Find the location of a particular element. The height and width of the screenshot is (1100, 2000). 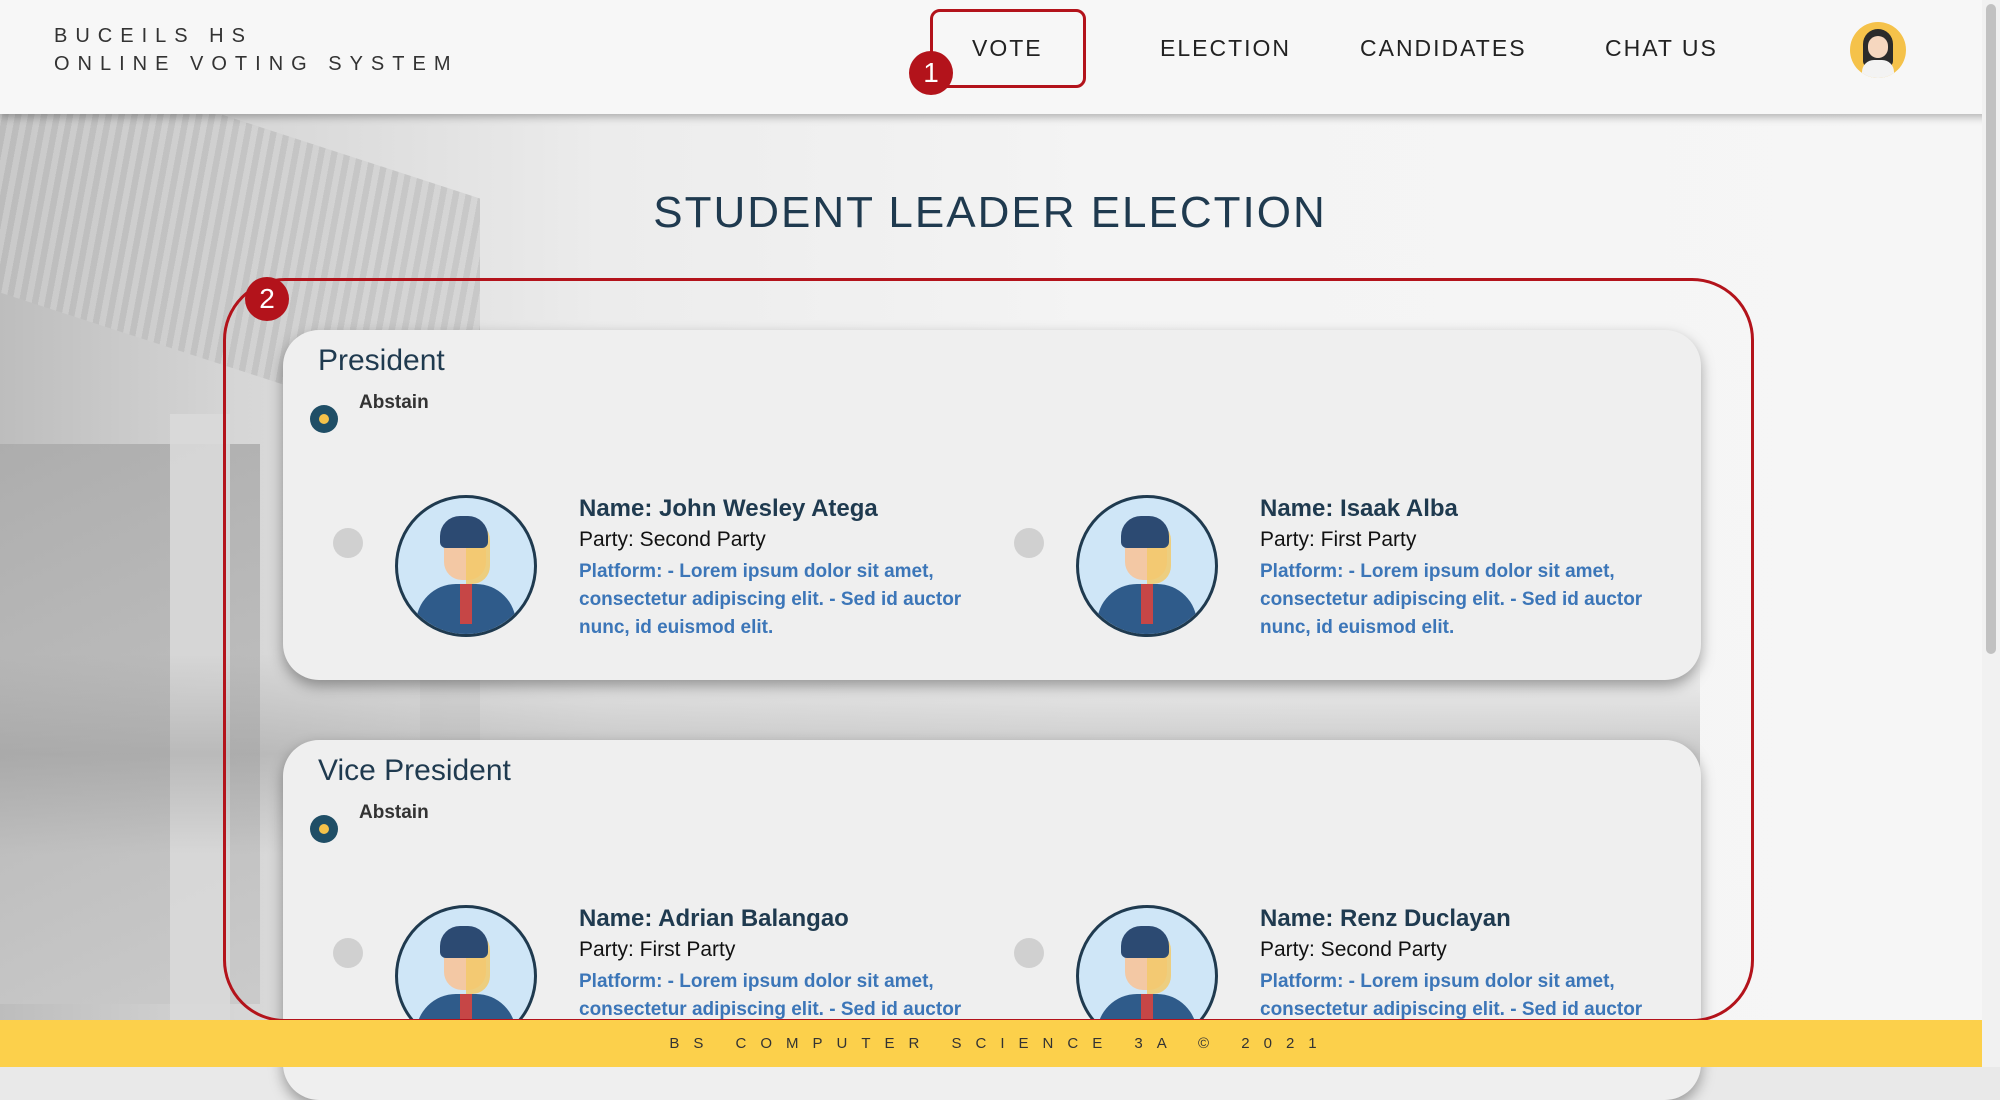

nav-election: ELECTION is located at coordinates (1225, 48).